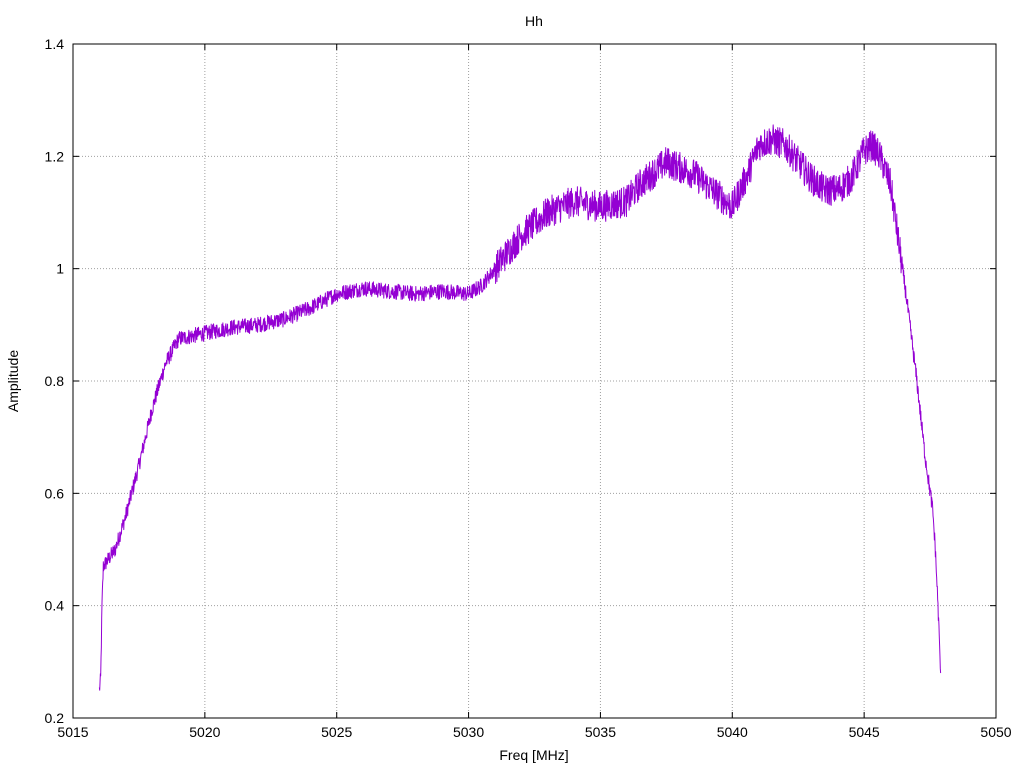 The width and height of the screenshot is (1024, 768). What do you see at coordinates (55, 606) in the screenshot?
I see `y-tick-label: 0.4` at bounding box center [55, 606].